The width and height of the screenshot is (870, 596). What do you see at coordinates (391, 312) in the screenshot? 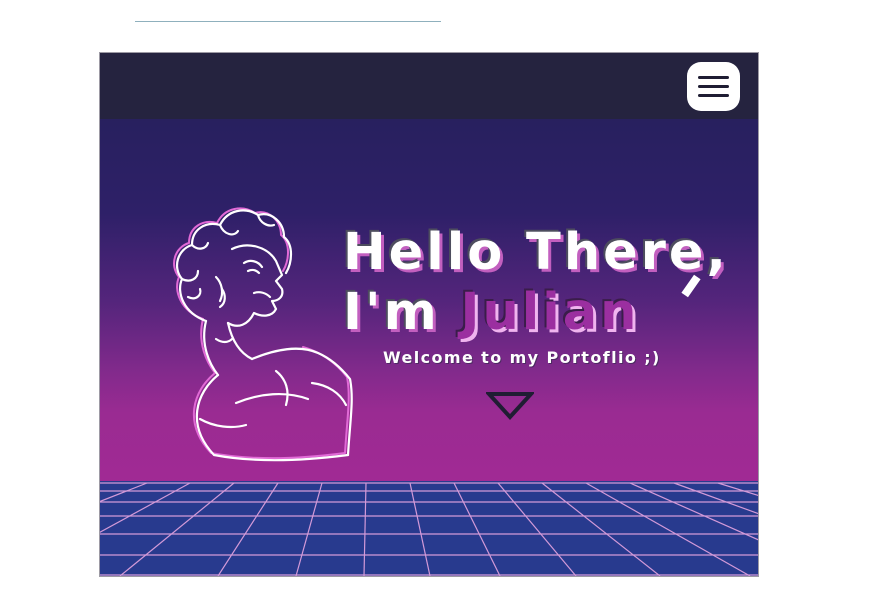
I see `hero-intro-prefix: I'm` at bounding box center [391, 312].